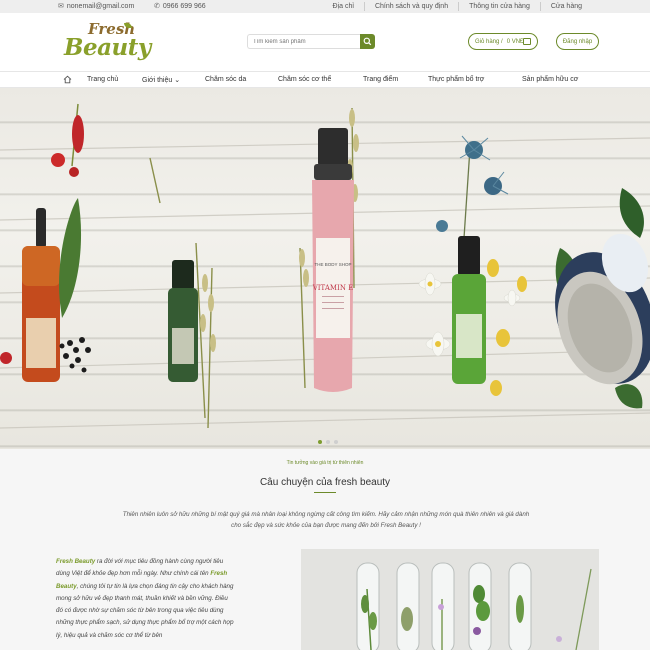 The image size is (650, 650). I want to click on search-icon, so click(367, 41).